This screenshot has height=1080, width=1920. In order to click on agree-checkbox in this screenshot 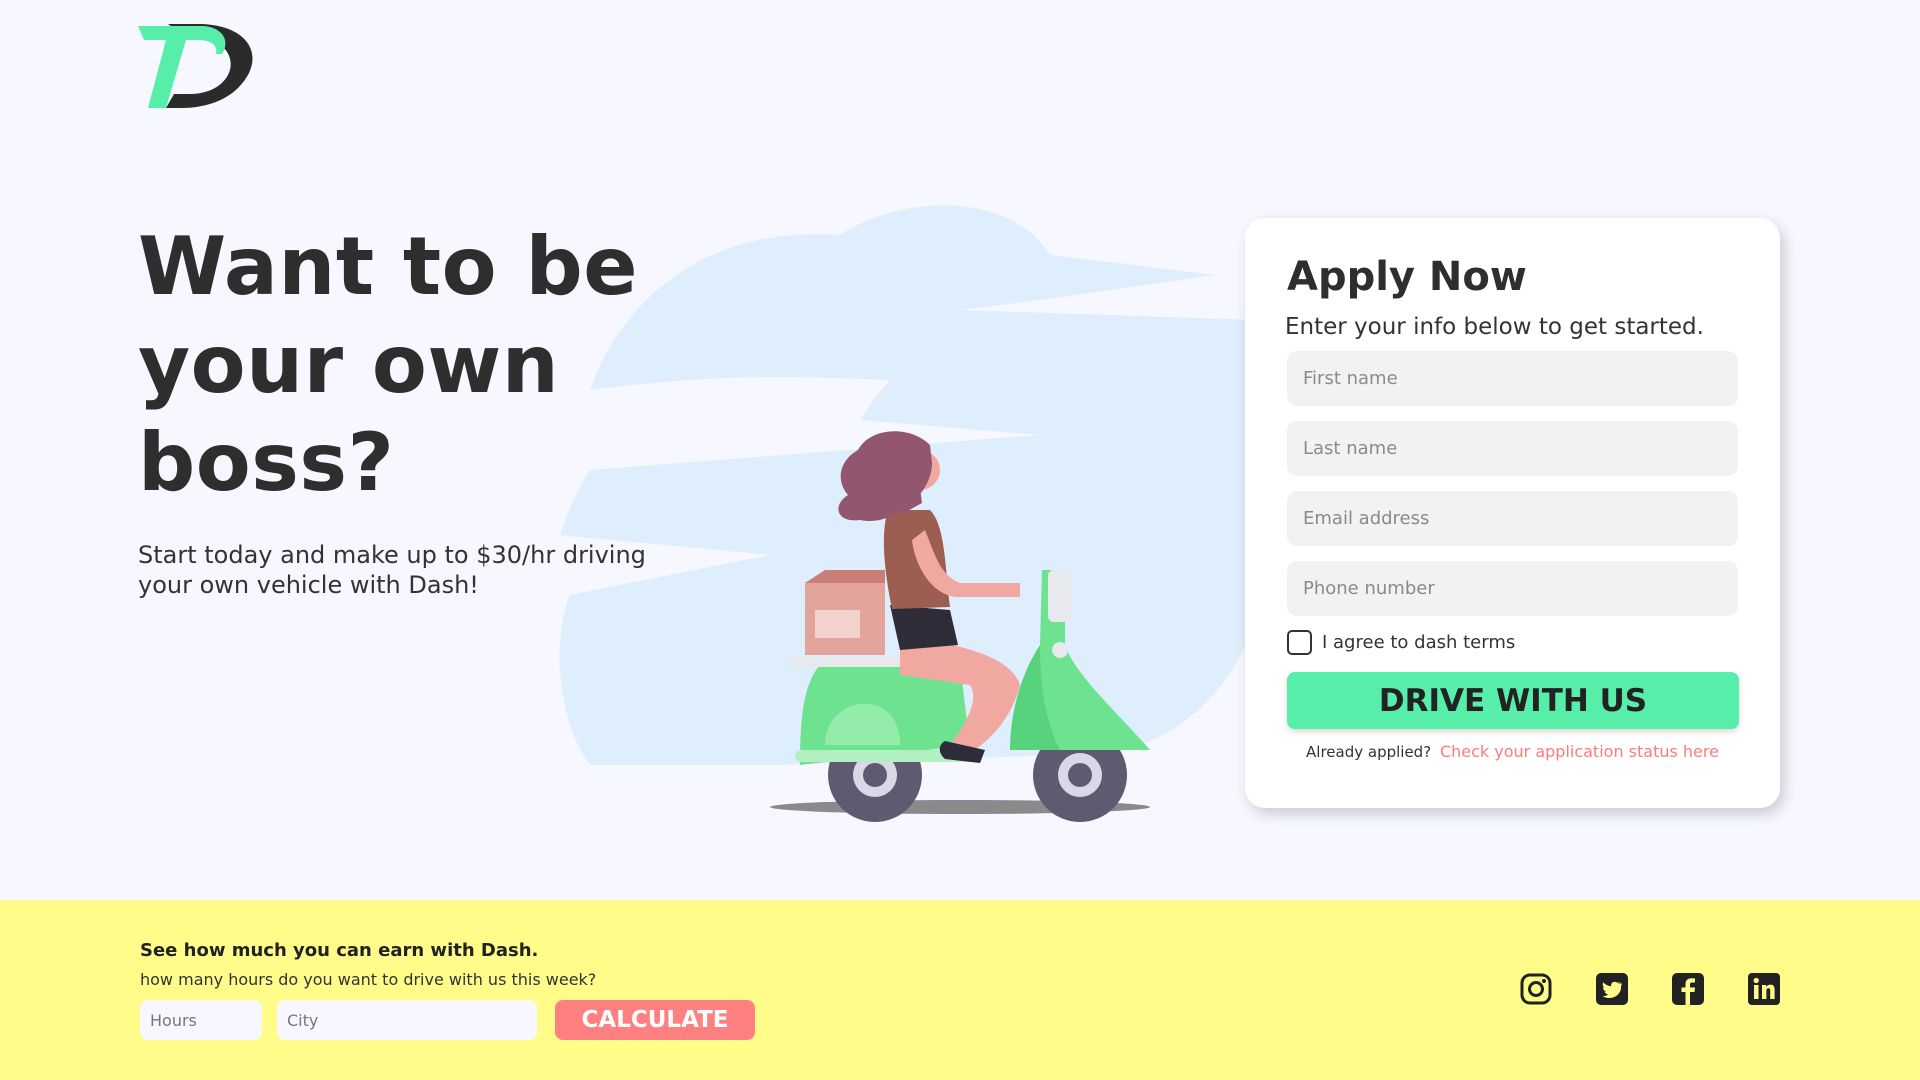, I will do `click(1299, 642)`.